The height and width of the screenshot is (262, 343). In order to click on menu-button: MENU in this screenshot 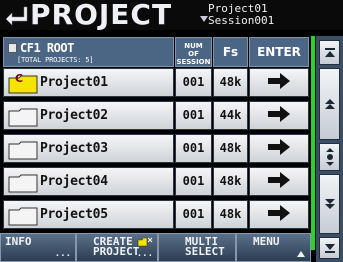, I will do `click(273, 247)`.